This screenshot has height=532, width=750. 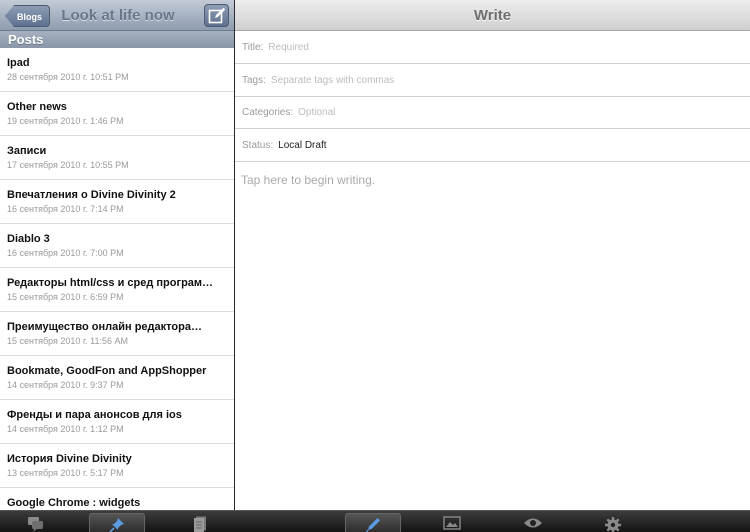 I want to click on pencil-icon, so click(x=372, y=525).